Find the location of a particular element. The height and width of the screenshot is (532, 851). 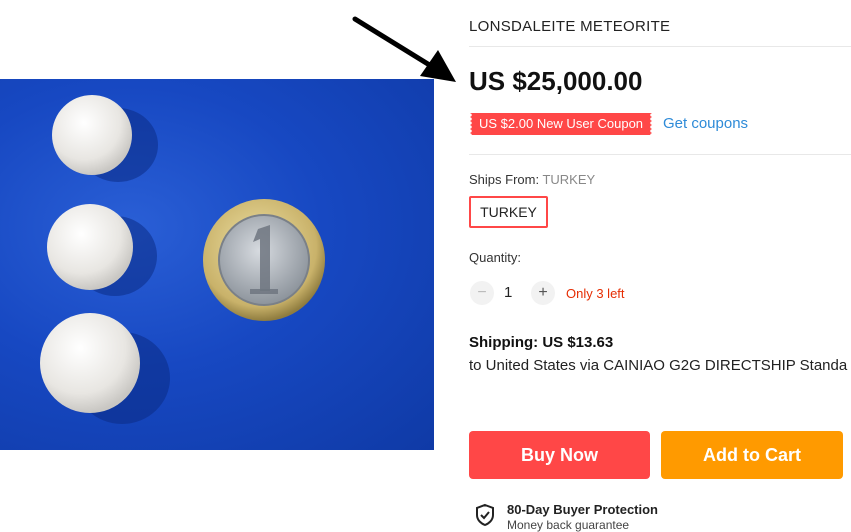

annotation-arrow-icon is located at coordinates (404, 49).